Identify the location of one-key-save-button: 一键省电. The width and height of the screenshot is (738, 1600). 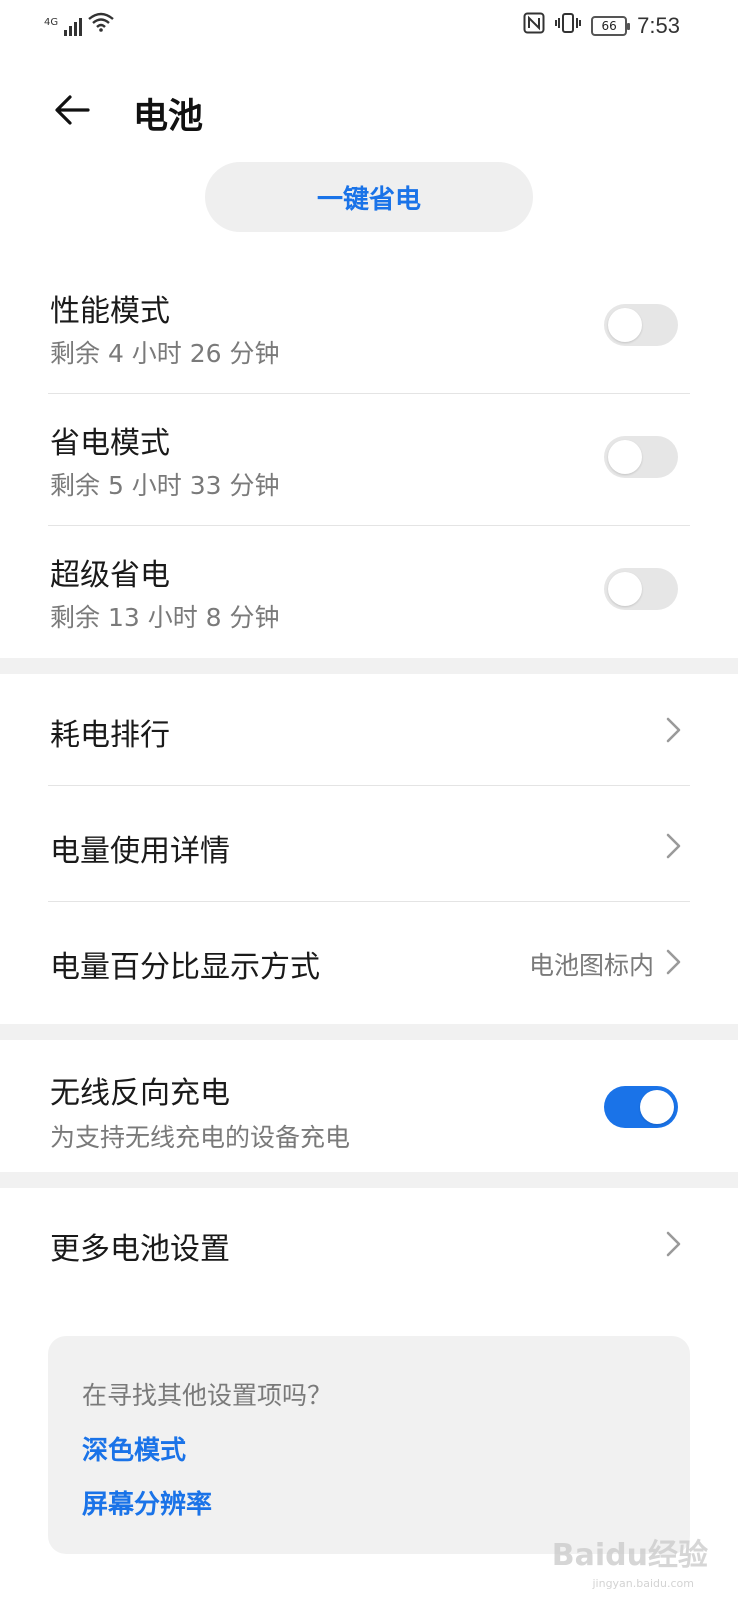
(369, 197).